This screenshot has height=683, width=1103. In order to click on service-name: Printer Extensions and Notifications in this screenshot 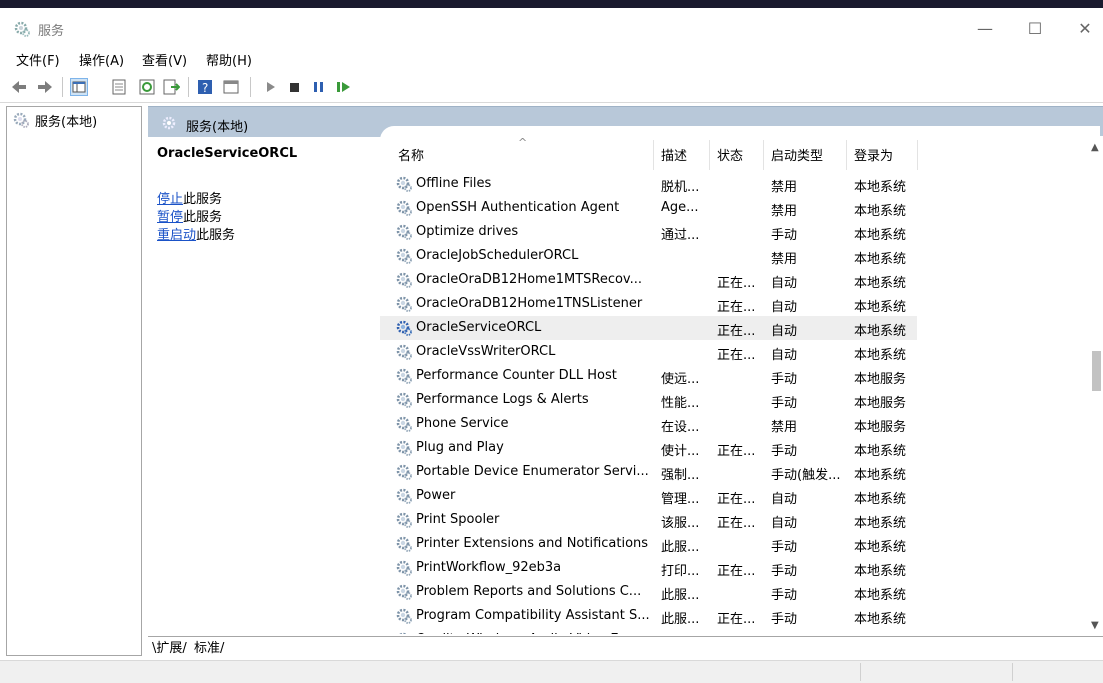, I will do `click(532, 543)`.